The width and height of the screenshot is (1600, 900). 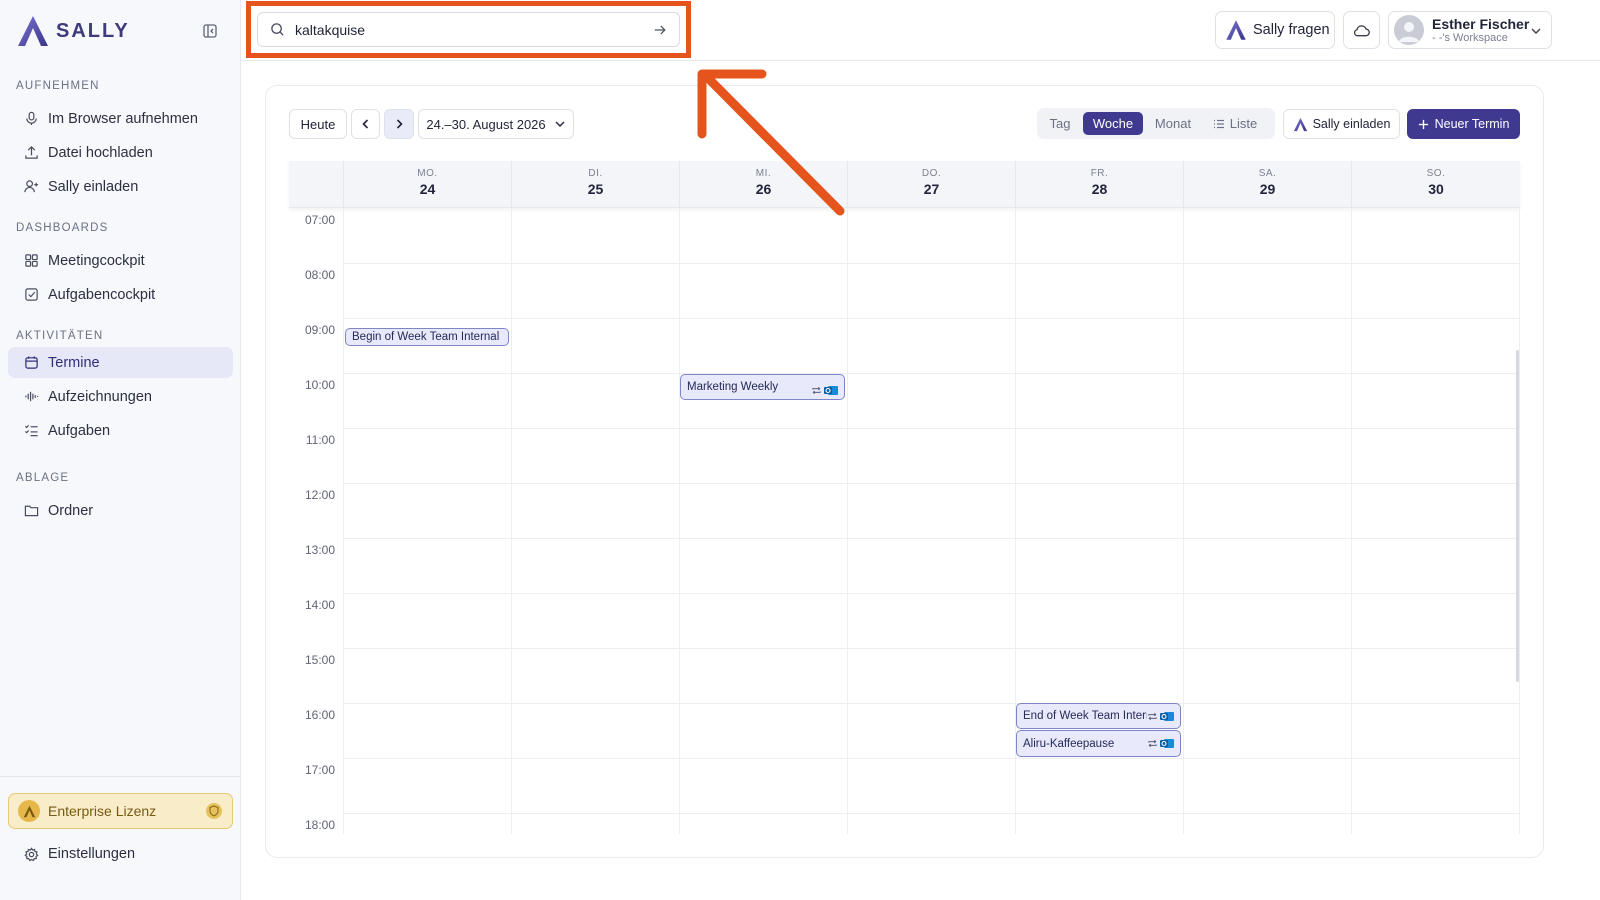 I want to click on sidebar-item-label: Datei hochladen, so click(x=100, y=152).